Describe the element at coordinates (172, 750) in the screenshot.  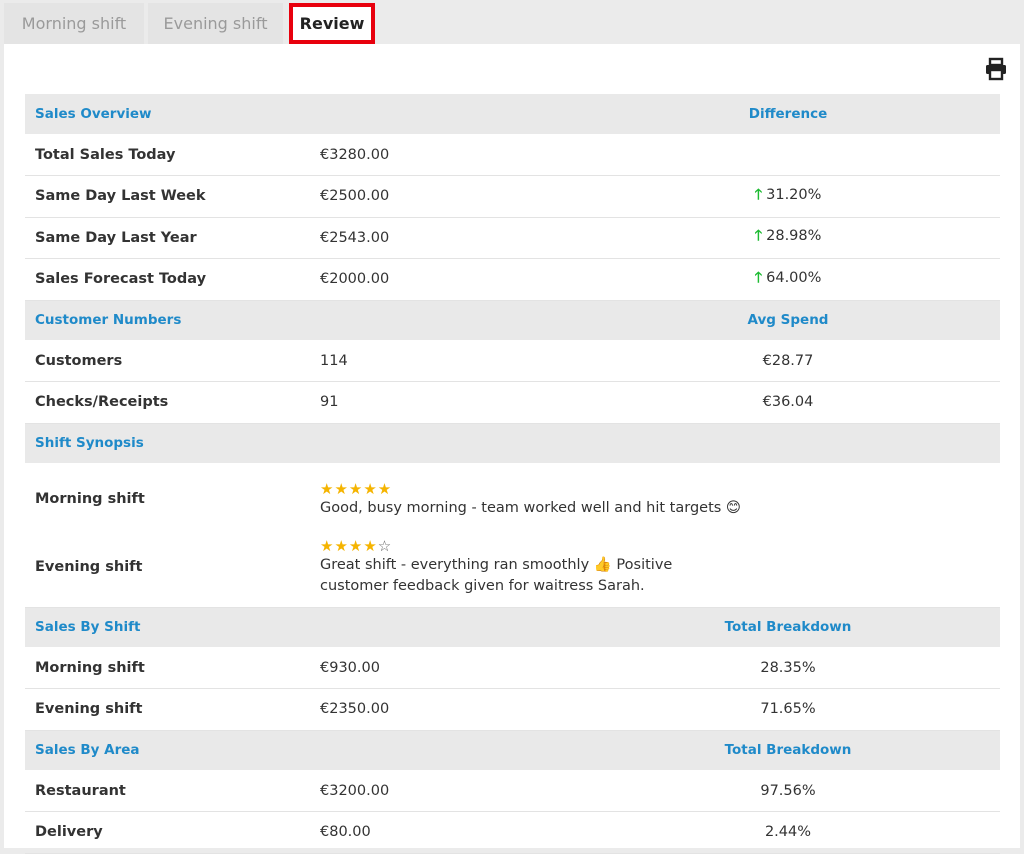
I see `section-title: Sales By Area` at that location.